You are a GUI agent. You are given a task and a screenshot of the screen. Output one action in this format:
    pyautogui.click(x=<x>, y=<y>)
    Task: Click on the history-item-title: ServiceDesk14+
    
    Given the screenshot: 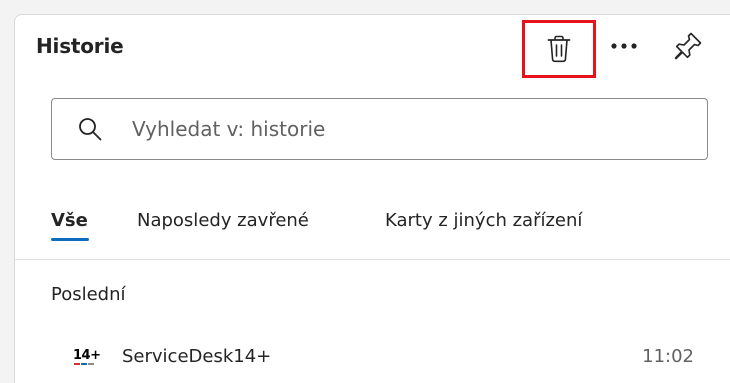 What is the action you would take?
    pyautogui.click(x=197, y=356)
    